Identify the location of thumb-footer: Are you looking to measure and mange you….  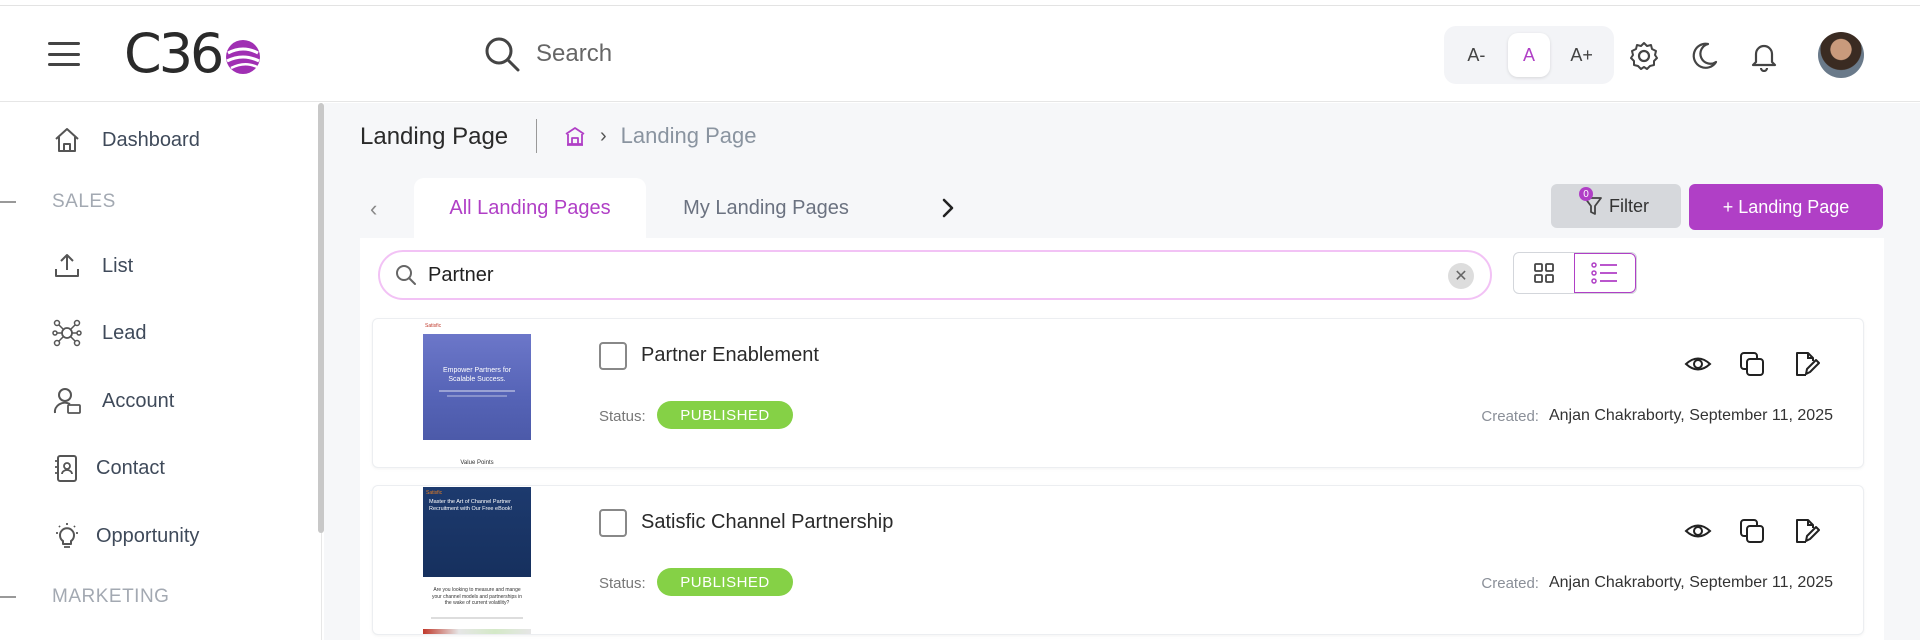
(477, 596).